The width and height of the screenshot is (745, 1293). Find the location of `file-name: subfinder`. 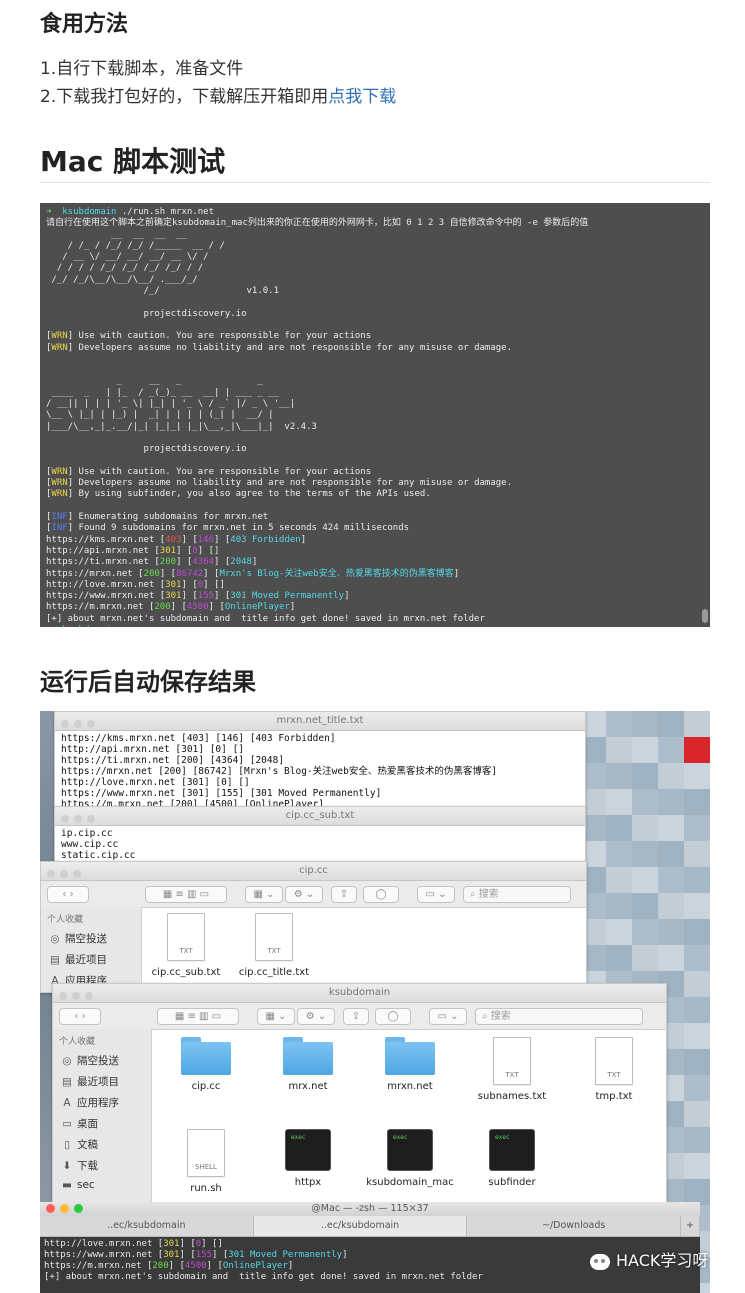

file-name: subfinder is located at coordinates (512, 1182).